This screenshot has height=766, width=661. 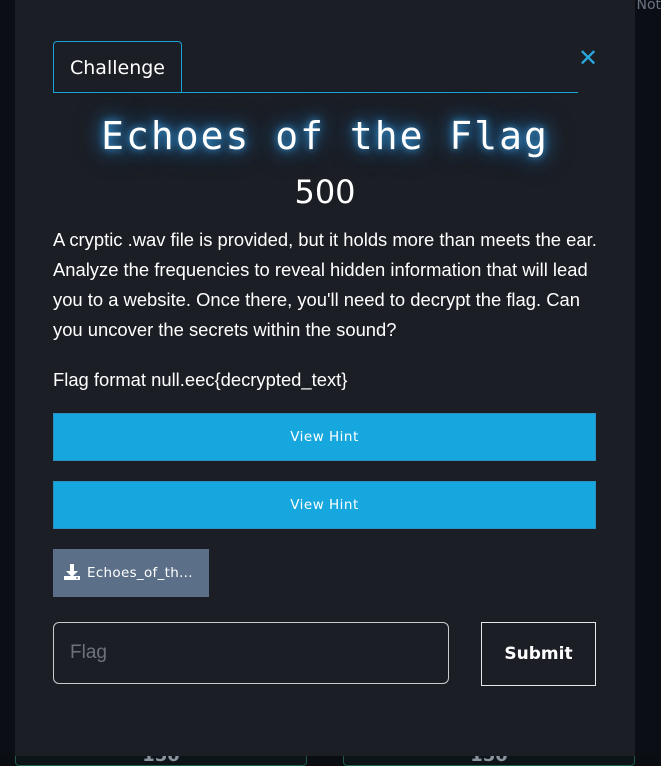 I want to click on submit-button: Submit, so click(x=538, y=654).